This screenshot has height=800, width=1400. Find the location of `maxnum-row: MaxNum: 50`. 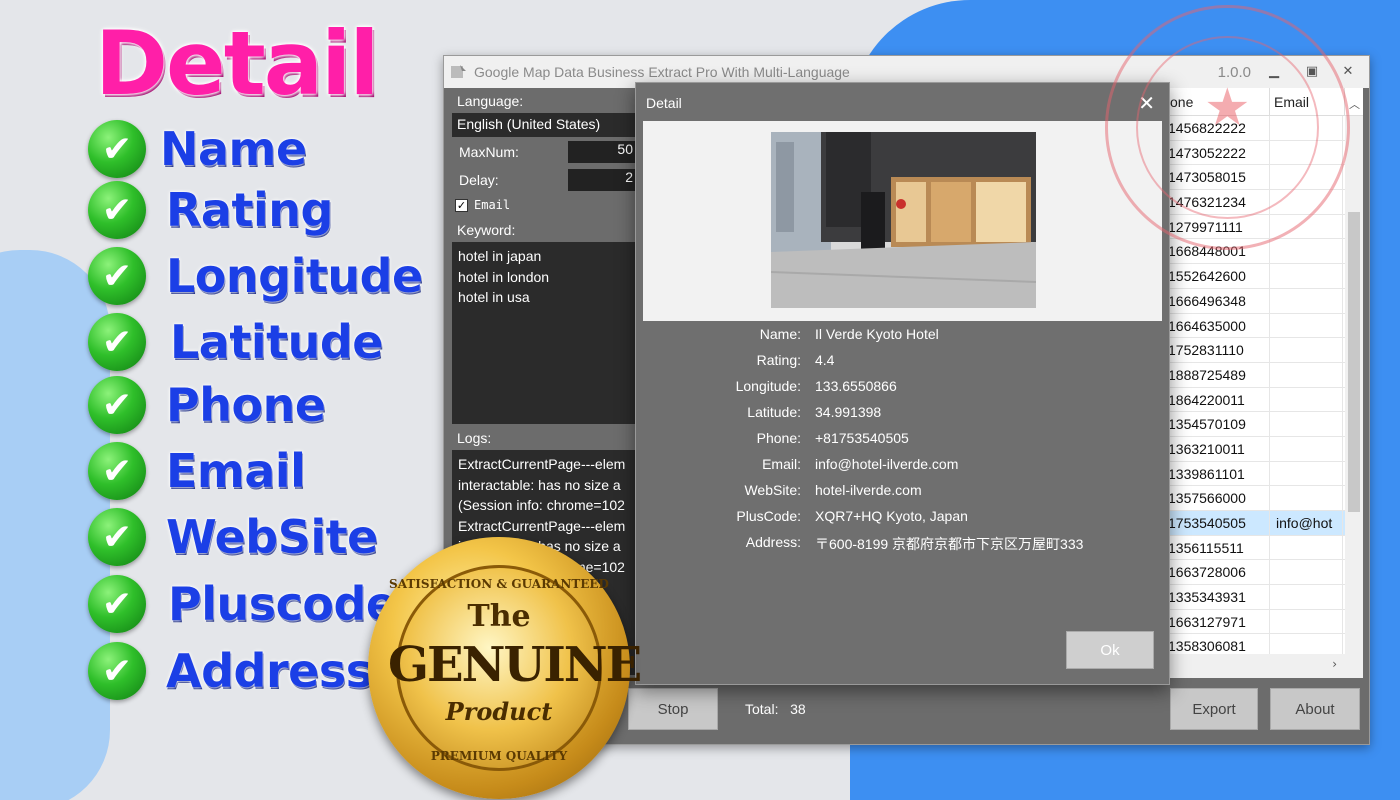

maxnum-row: MaxNum: 50 is located at coordinates (544, 152).